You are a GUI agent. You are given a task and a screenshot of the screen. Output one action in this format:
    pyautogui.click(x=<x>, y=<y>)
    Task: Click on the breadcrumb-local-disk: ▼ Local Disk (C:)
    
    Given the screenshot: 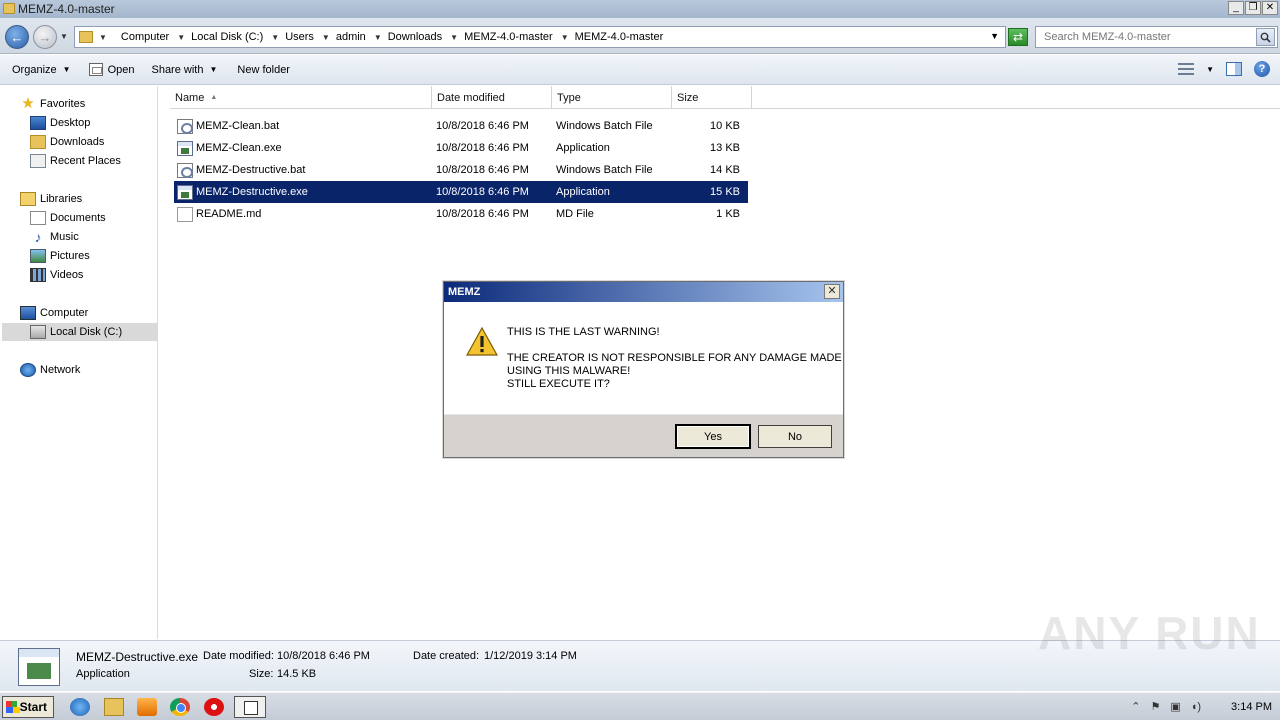 What is the action you would take?
    pyautogui.click(x=220, y=37)
    